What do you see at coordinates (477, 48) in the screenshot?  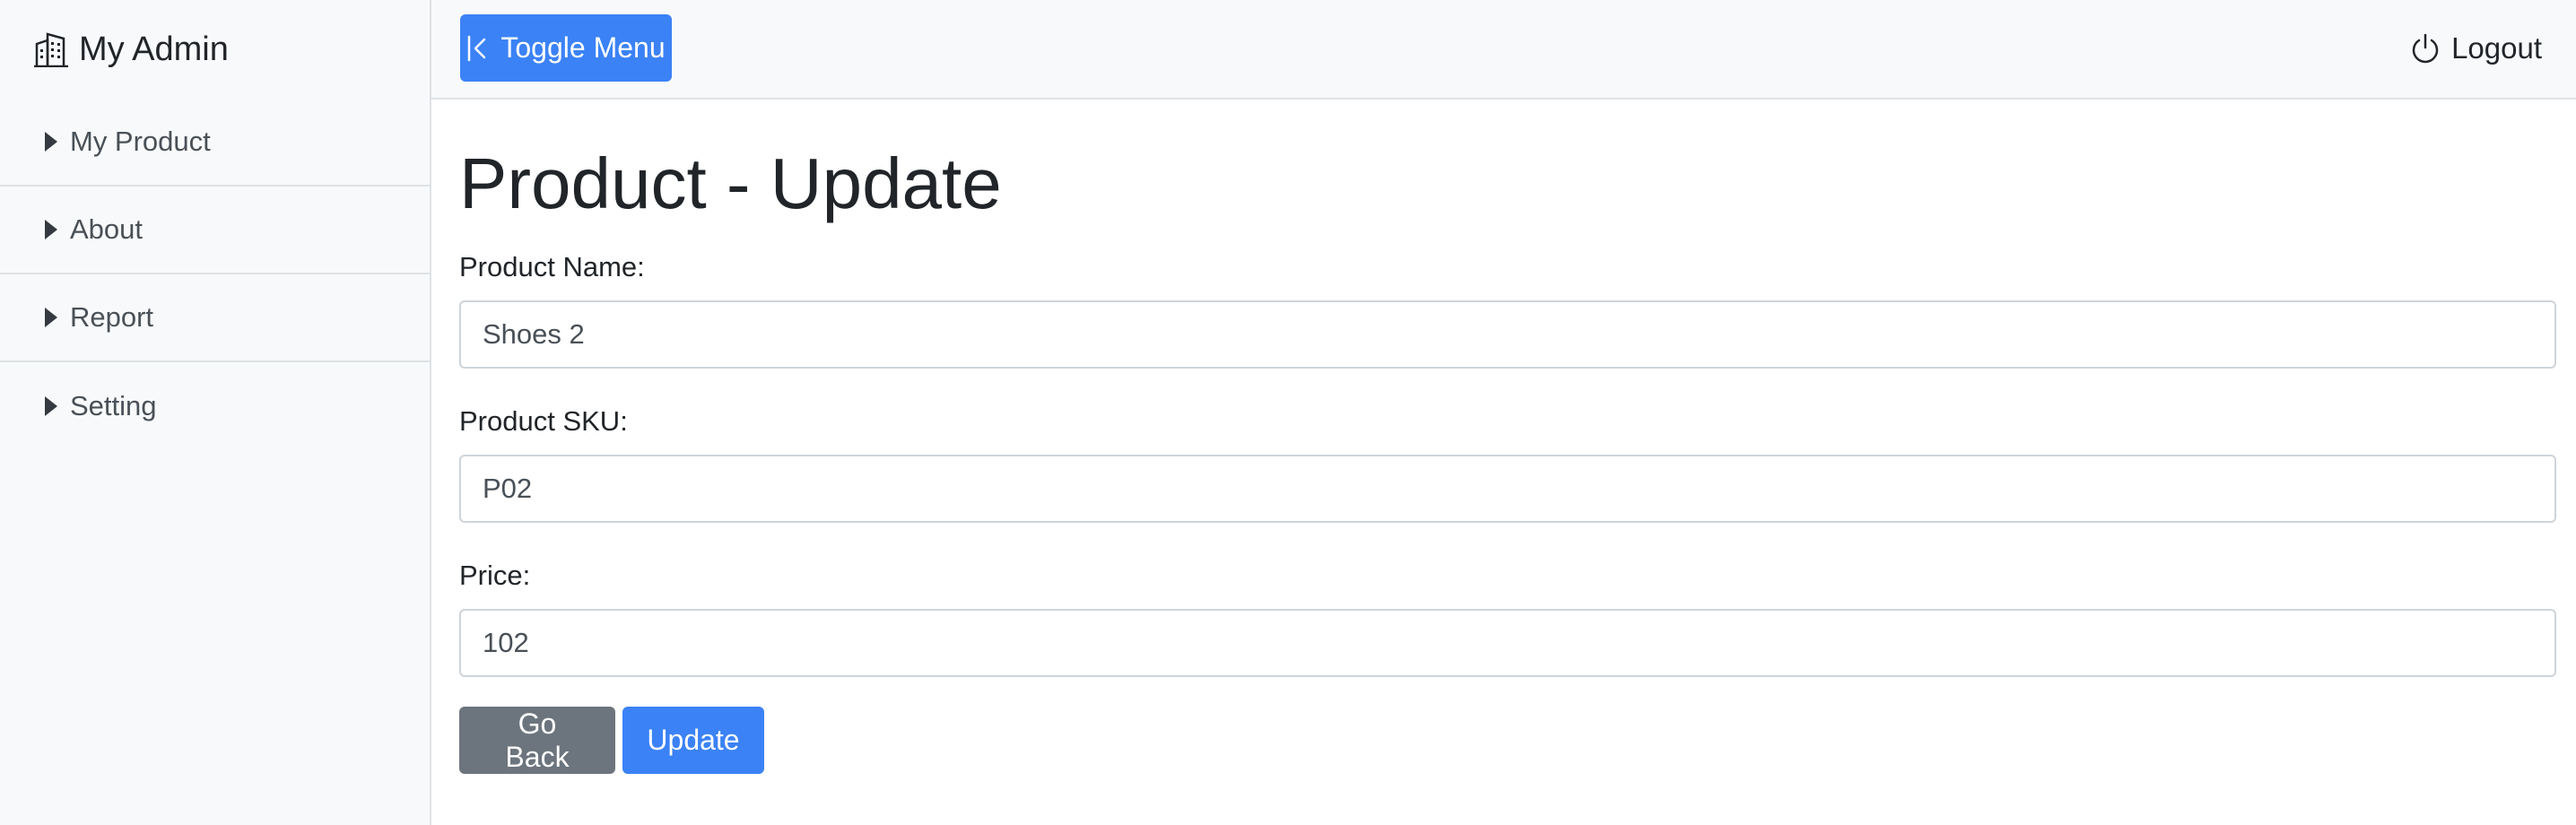 I see `collapse-left-icon` at bounding box center [477, 48].